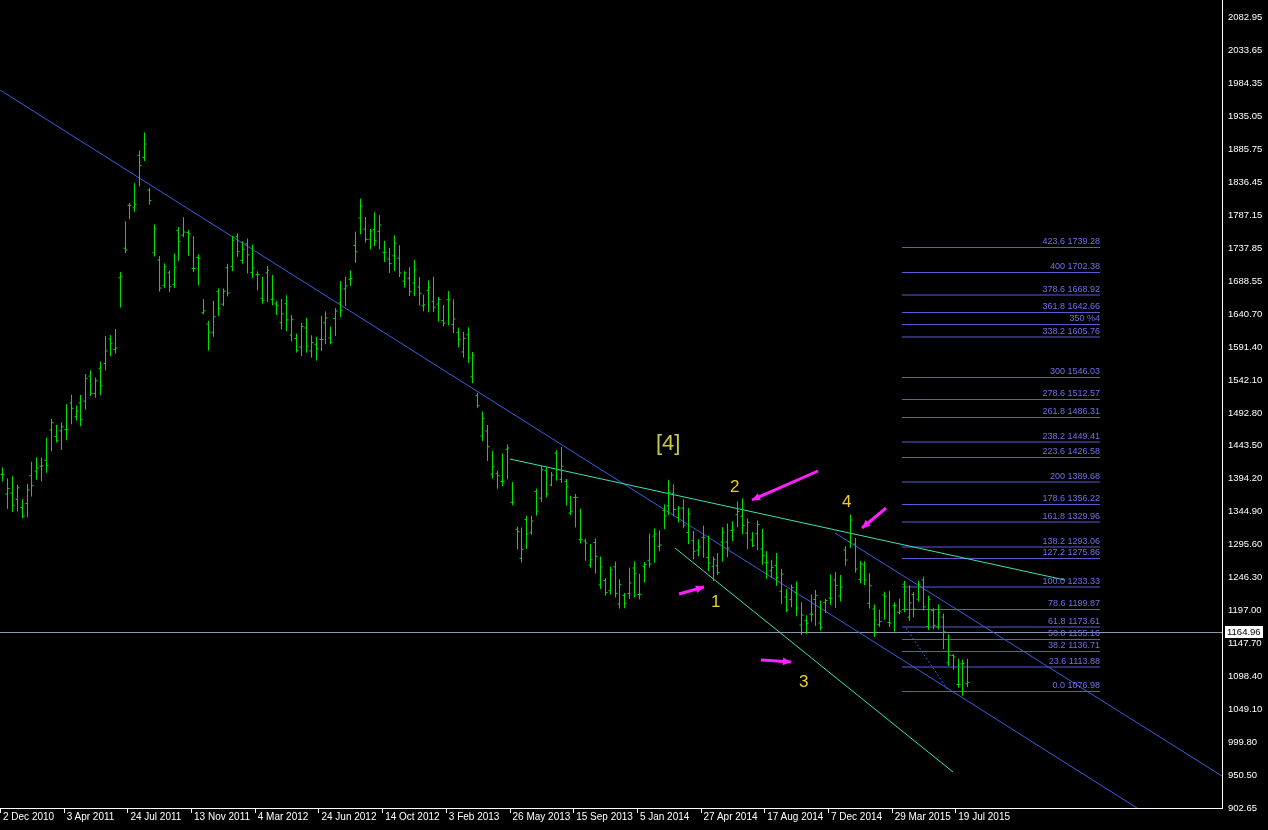  What do you see at coordinates (1245, 412) in the screenshot?
I see `price-label: 1492.80` at bounding box center [1245, 412].